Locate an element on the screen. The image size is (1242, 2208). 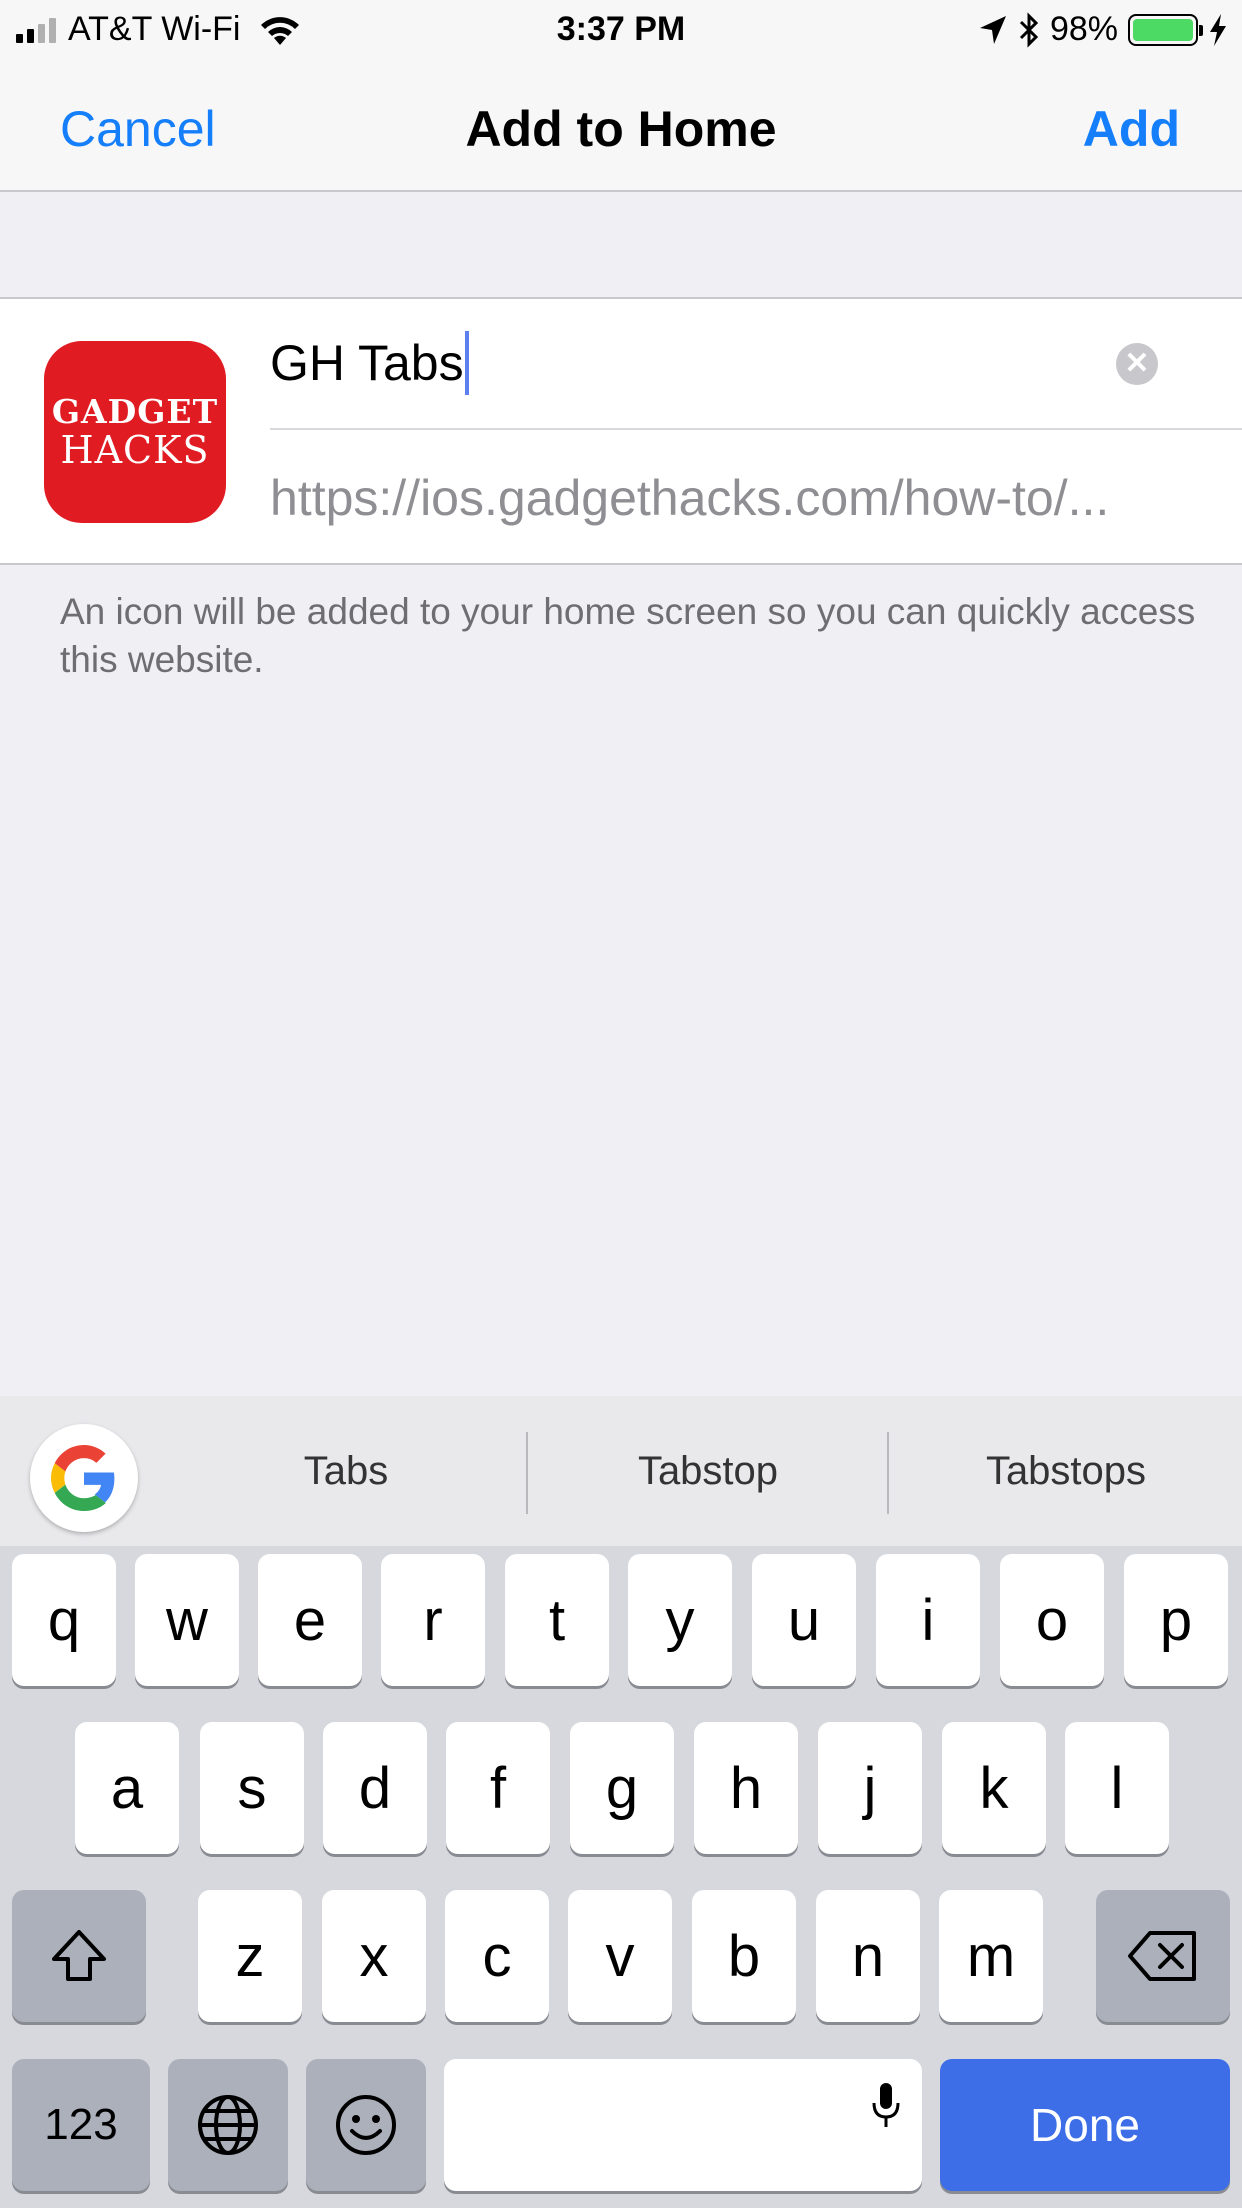
battery-icon is located at coordinates (1165, 29).